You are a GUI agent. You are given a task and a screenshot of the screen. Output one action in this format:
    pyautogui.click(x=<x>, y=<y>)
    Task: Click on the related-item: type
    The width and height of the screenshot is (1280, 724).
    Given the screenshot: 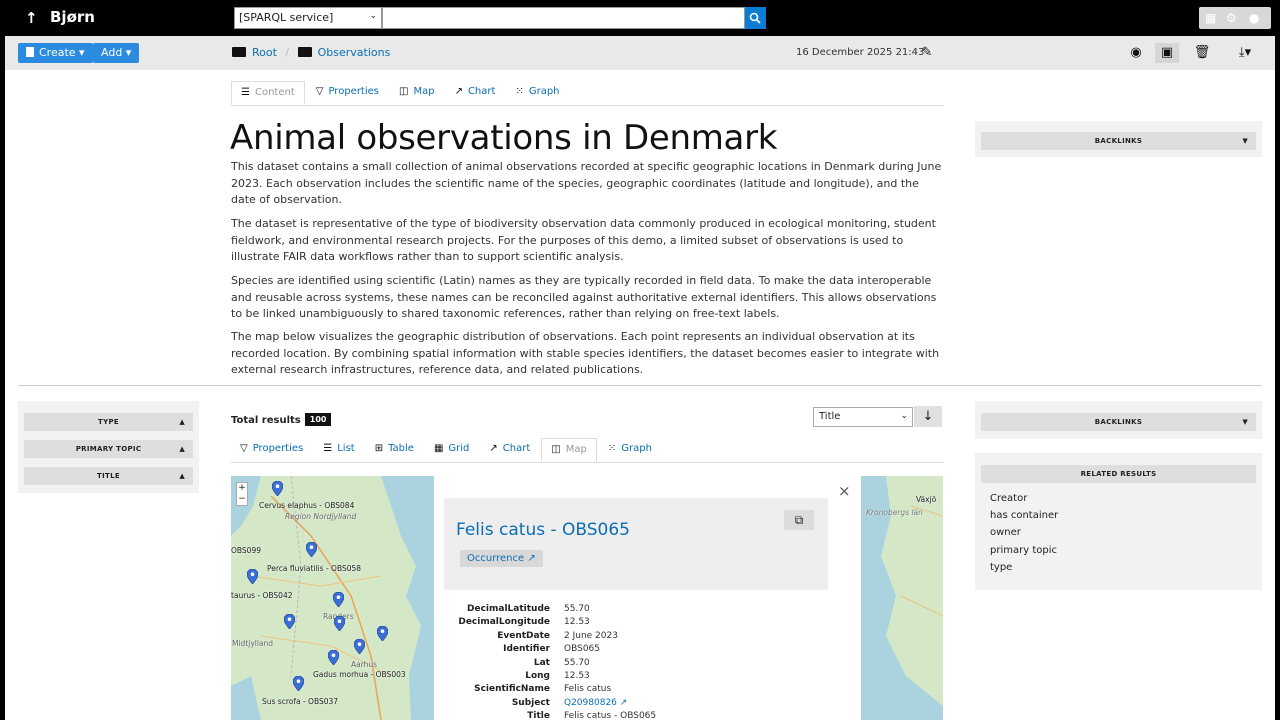 What is the action you would take?
    pyautogui.click(x=1001, y=567)
    